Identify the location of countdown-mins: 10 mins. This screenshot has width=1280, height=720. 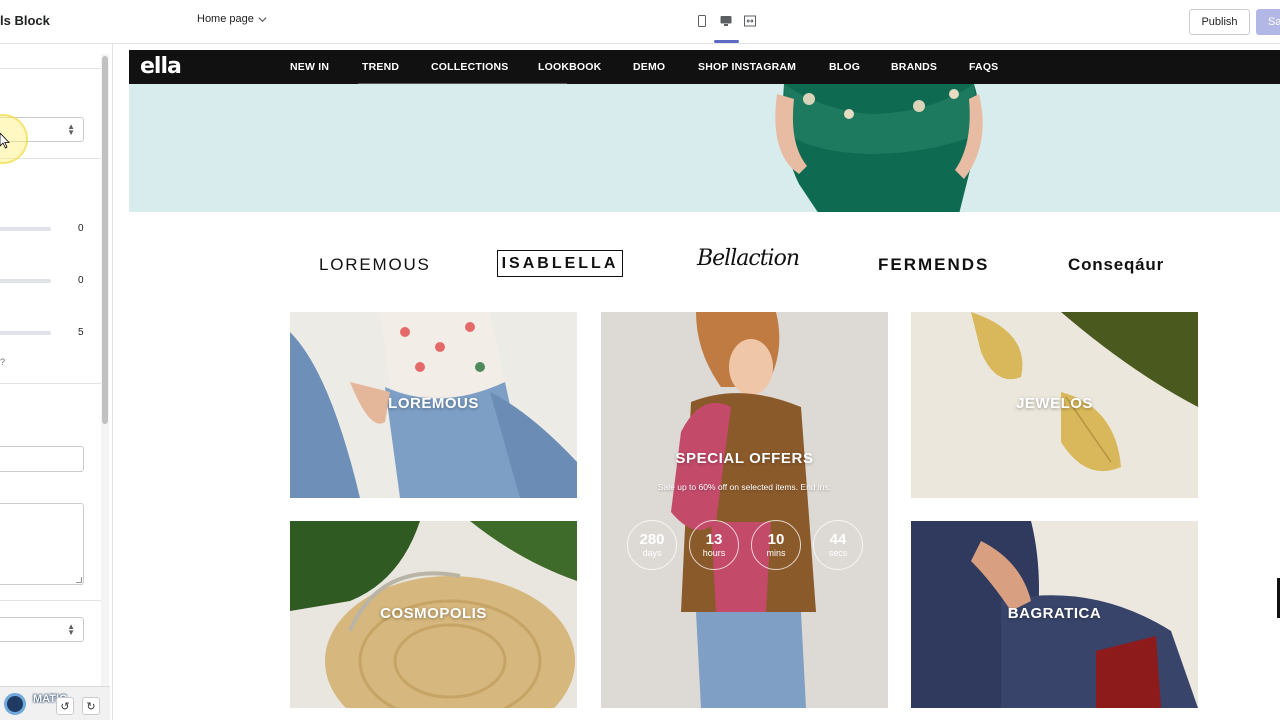
(776, 545).